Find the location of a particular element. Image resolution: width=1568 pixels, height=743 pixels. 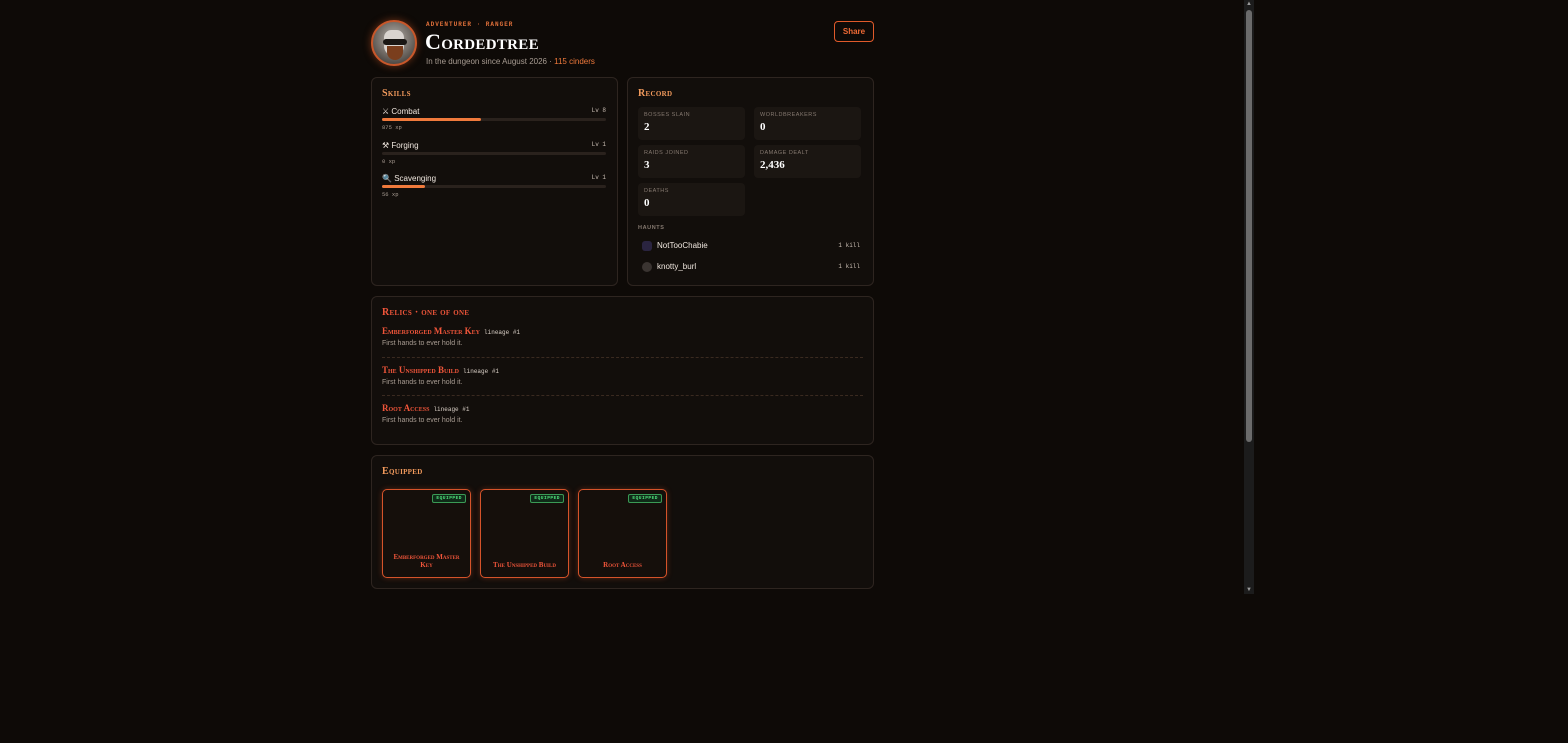

player-name: Cordedtree is located at coordinates (482, 41).